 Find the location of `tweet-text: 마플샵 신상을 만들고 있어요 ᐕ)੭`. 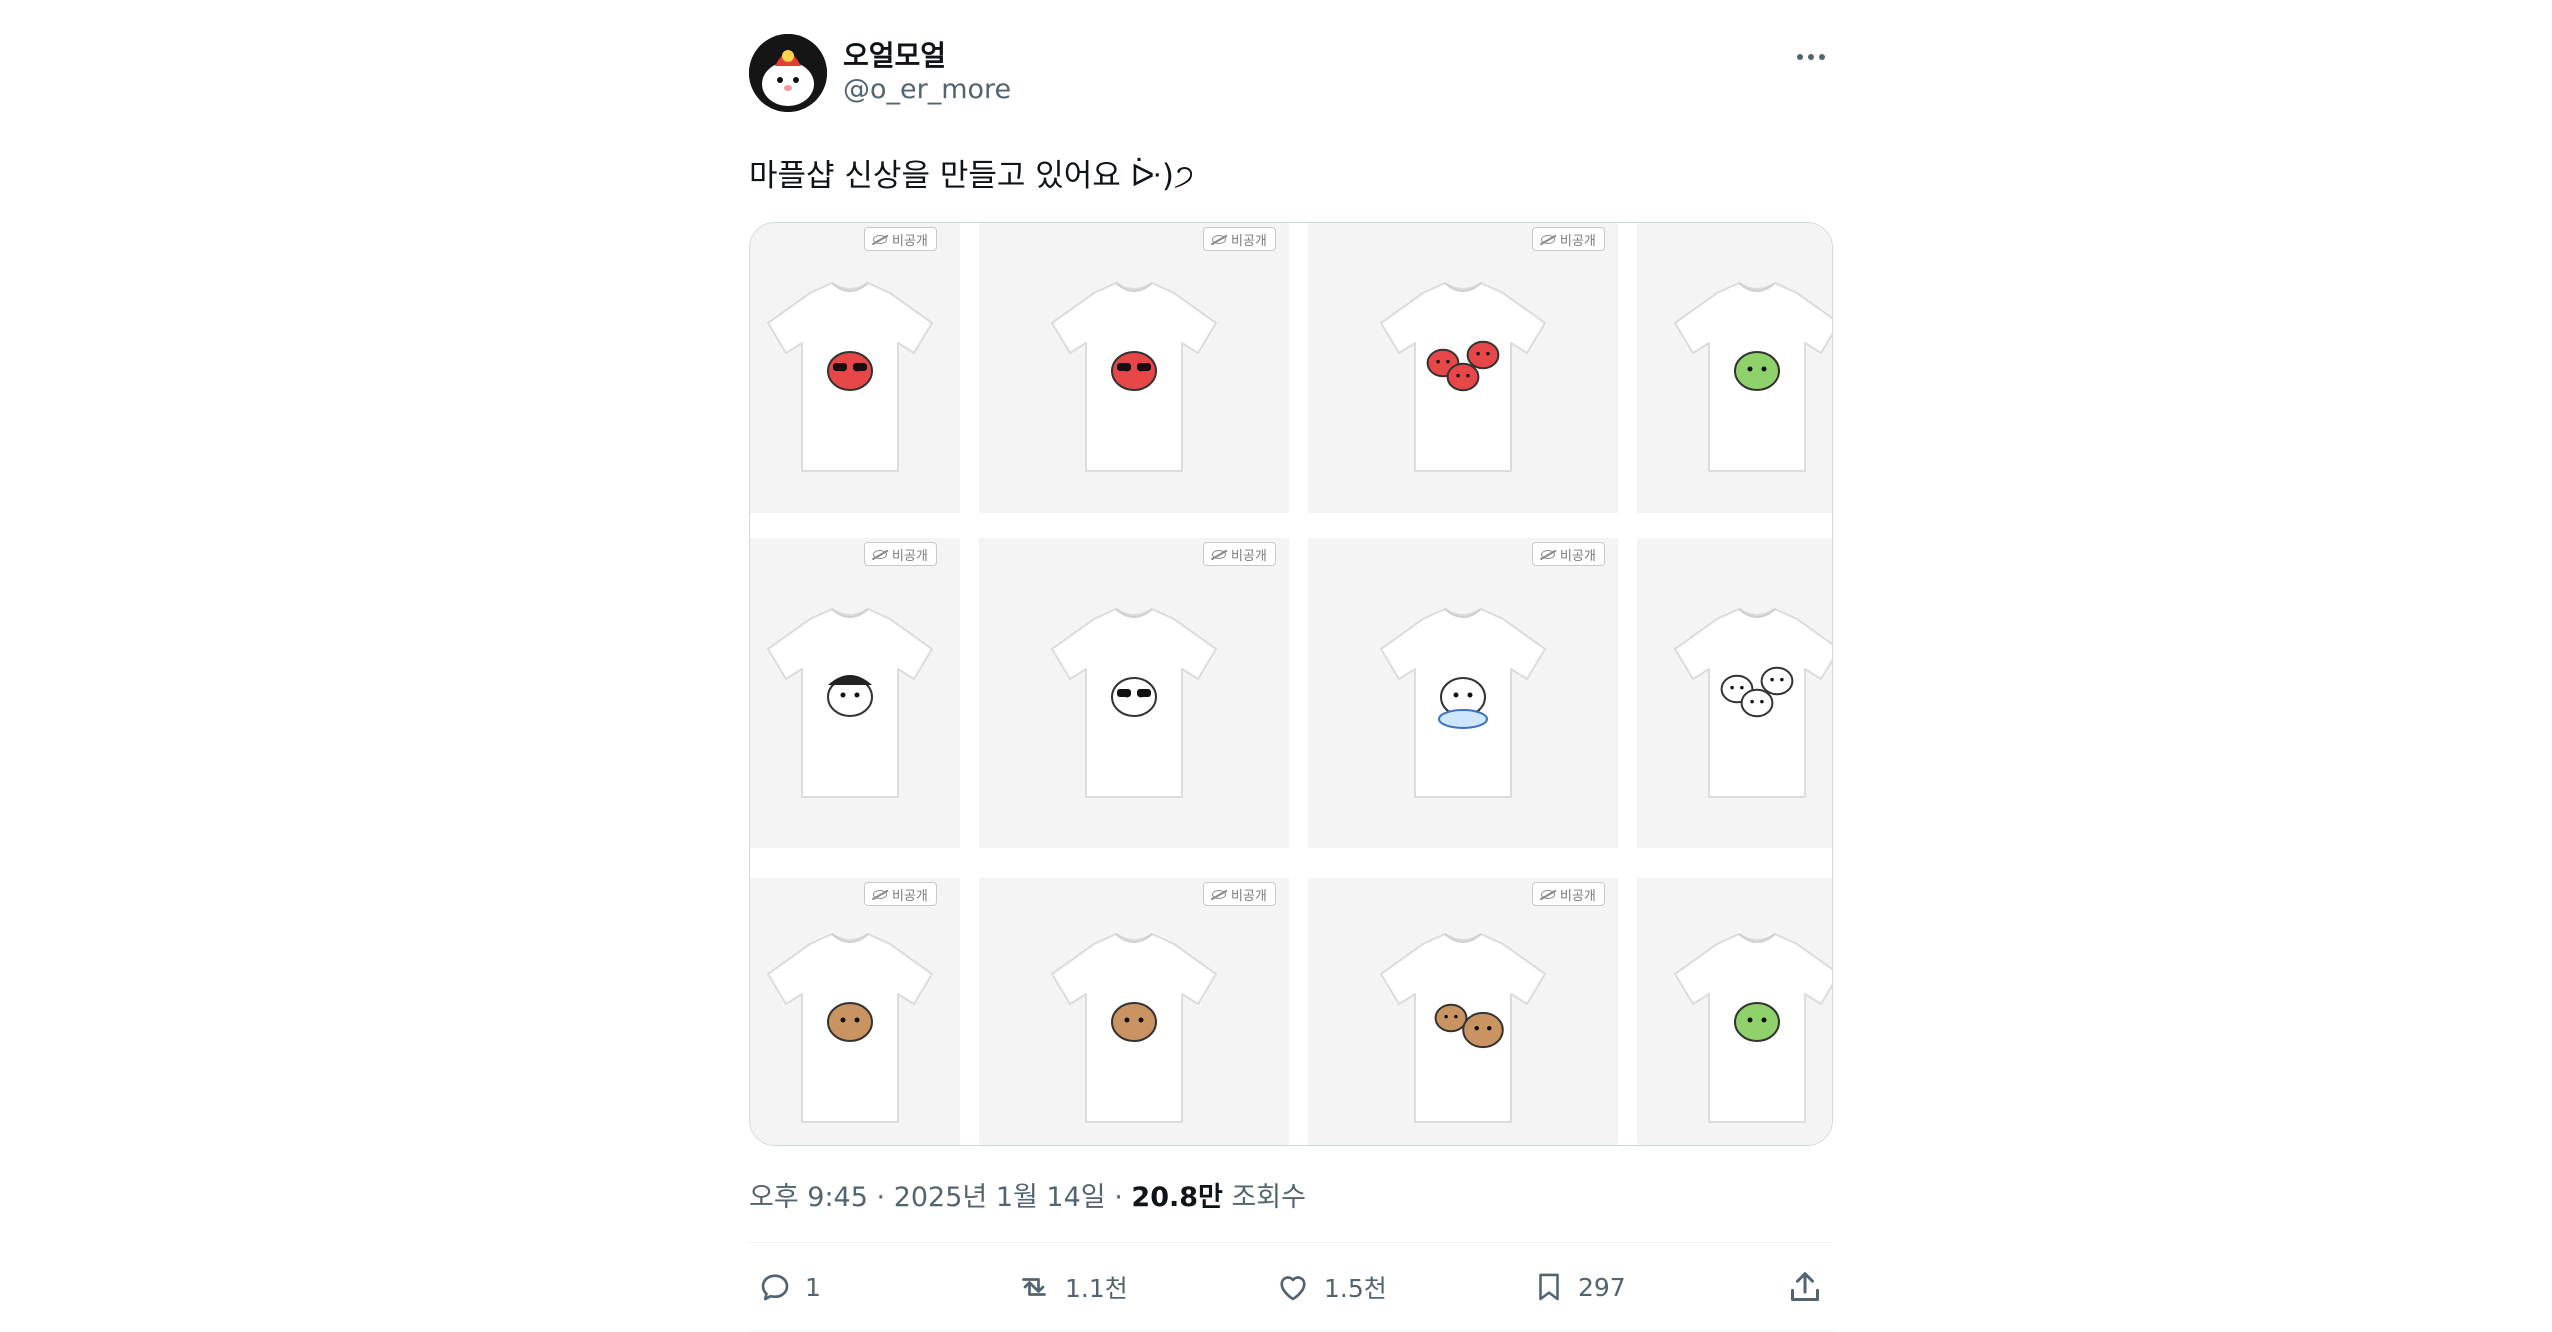

tweet-text: 마플샵 신상을 만들고 있어요 ᐕ)੭ is located at coordinates (971, 176).